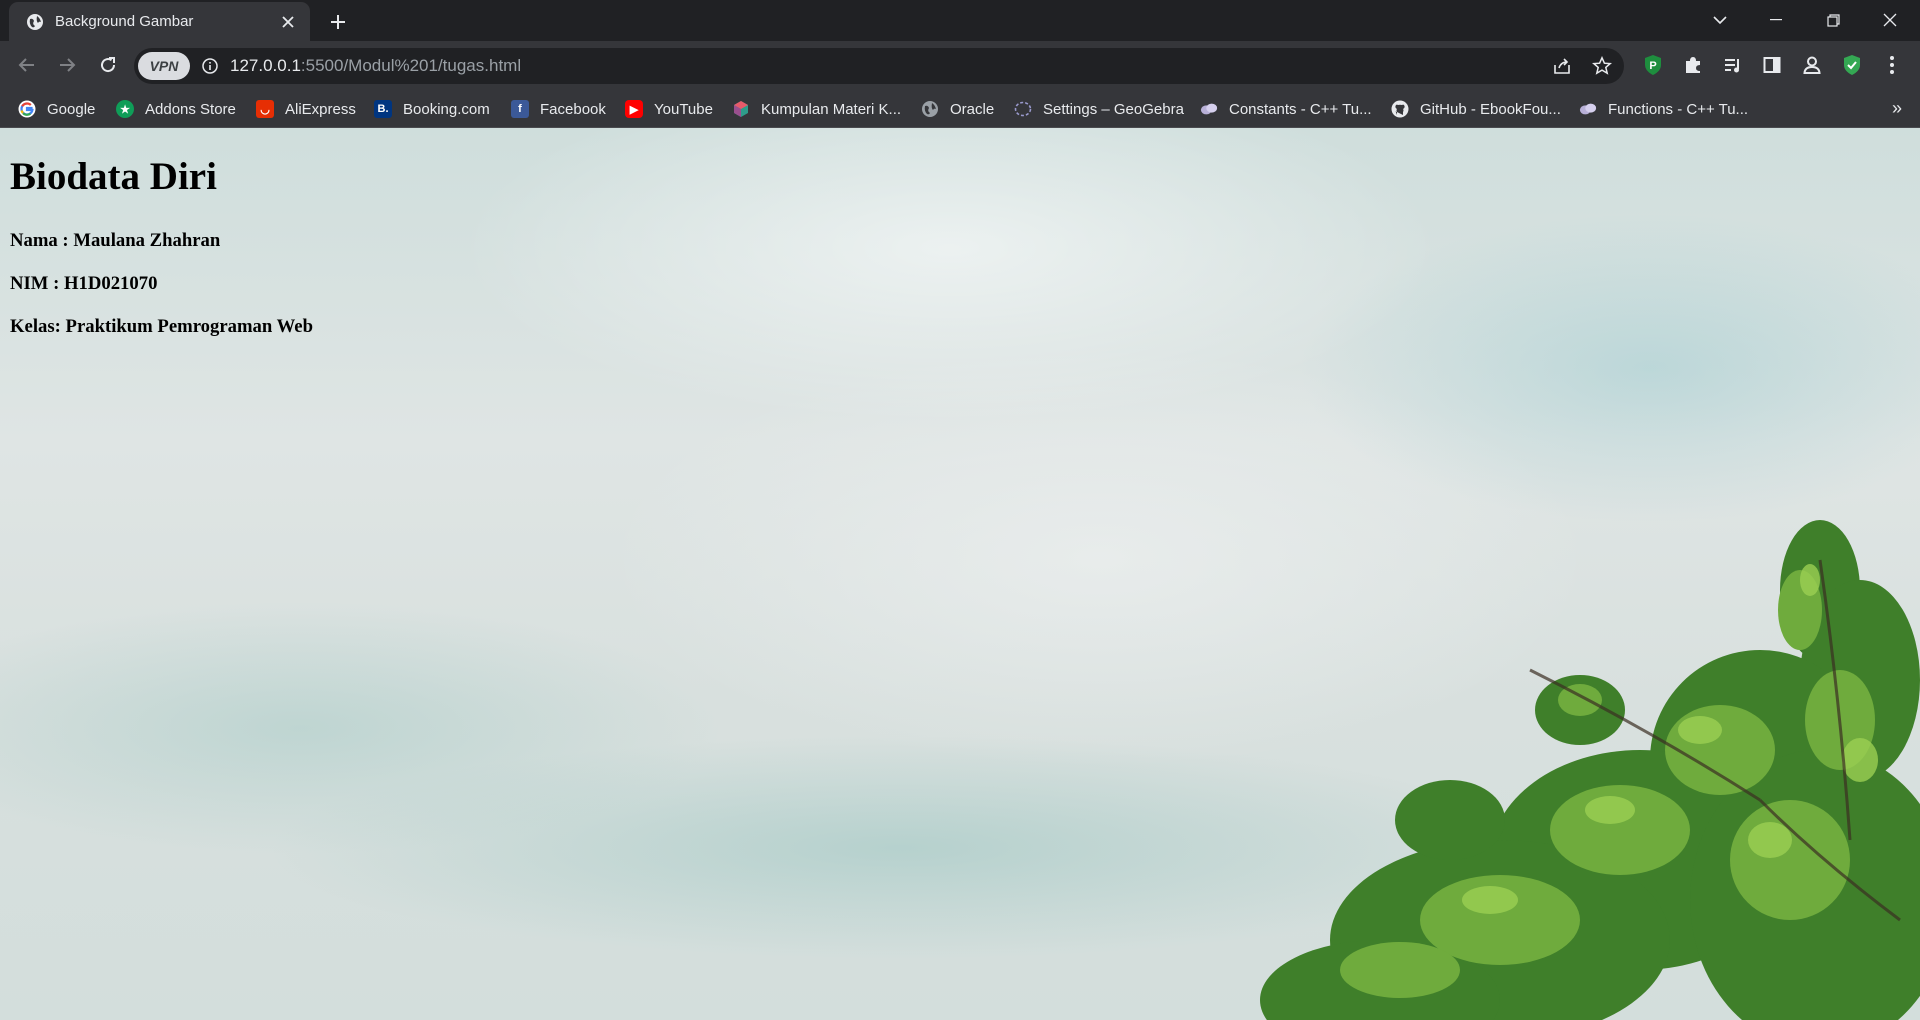  Describe the element at coordinates (446, 109) in the screenshot. I see `bookmark-label: Booking.com` at that location.